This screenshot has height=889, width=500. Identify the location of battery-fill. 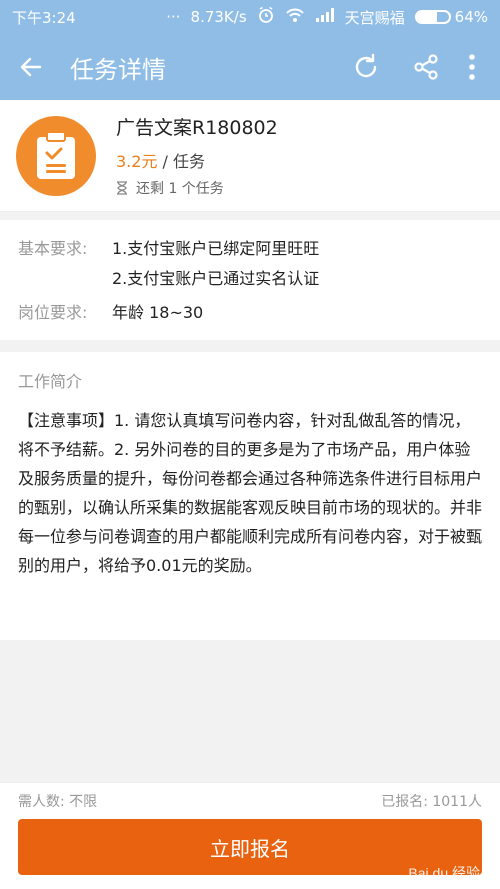
(427, 17).